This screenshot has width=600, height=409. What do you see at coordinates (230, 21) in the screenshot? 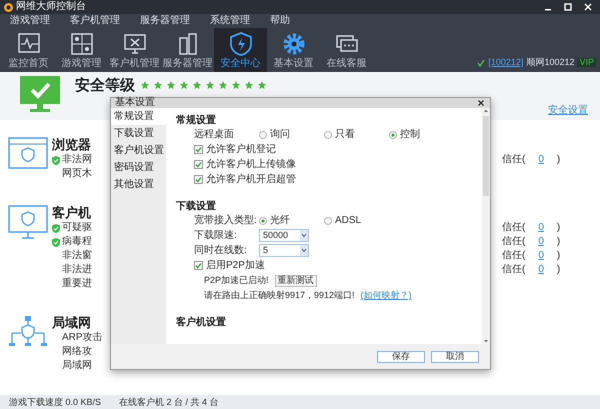
I see `menu-item: 系统管理` at bounding box center [230, 21].